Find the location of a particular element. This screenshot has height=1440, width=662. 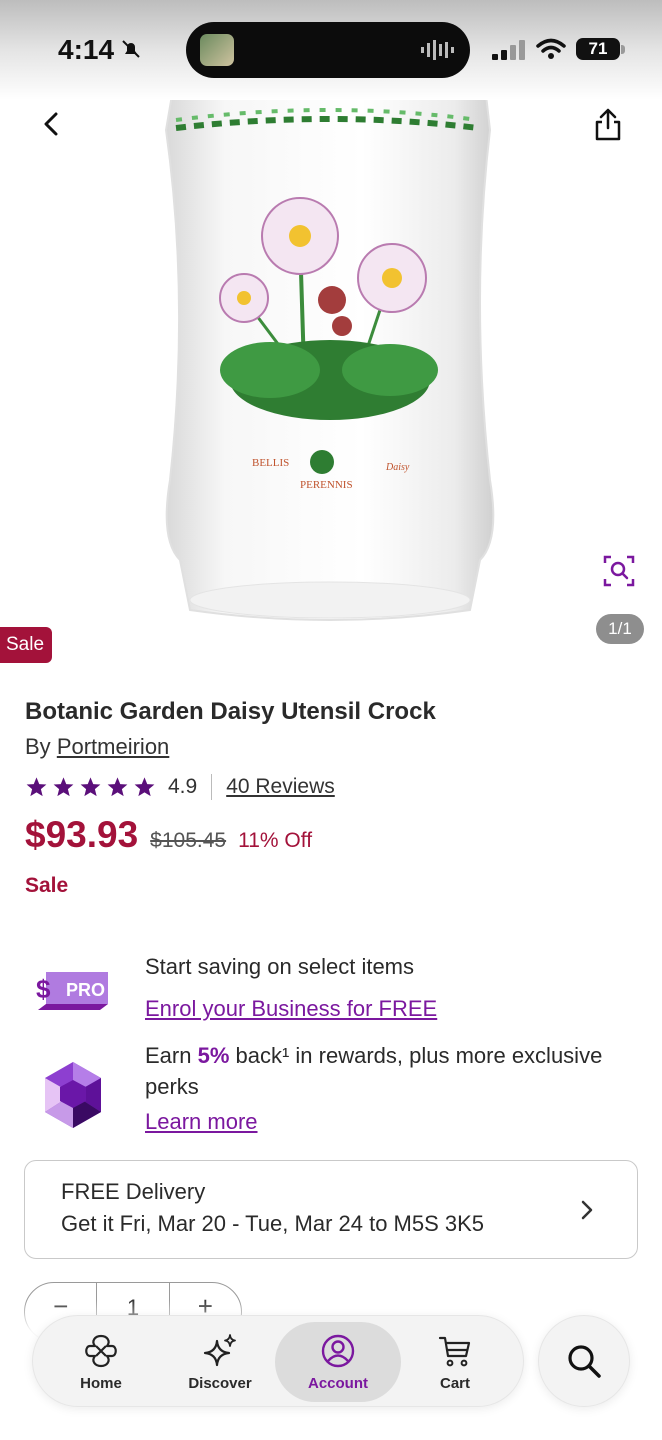

nav-item-discover: Discover is located at coordinates (220, 1362).